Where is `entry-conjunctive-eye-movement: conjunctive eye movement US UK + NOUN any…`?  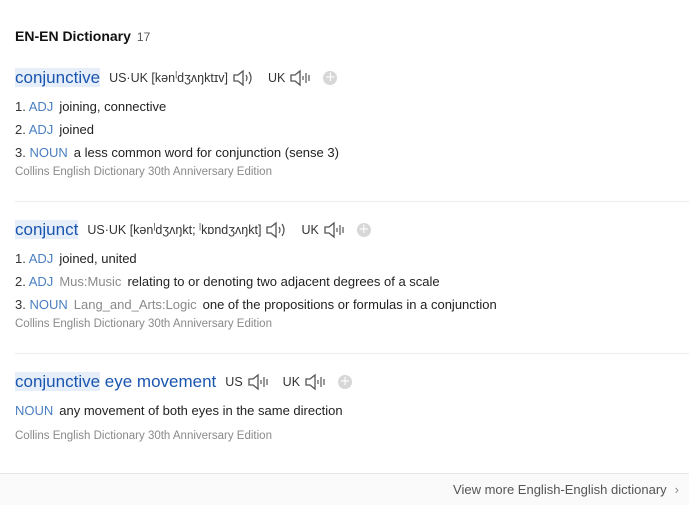 entry-conjunctive-eye-movement: conjunctive eye movement US UK + NOUN any… is located at coordinates (352, 406).